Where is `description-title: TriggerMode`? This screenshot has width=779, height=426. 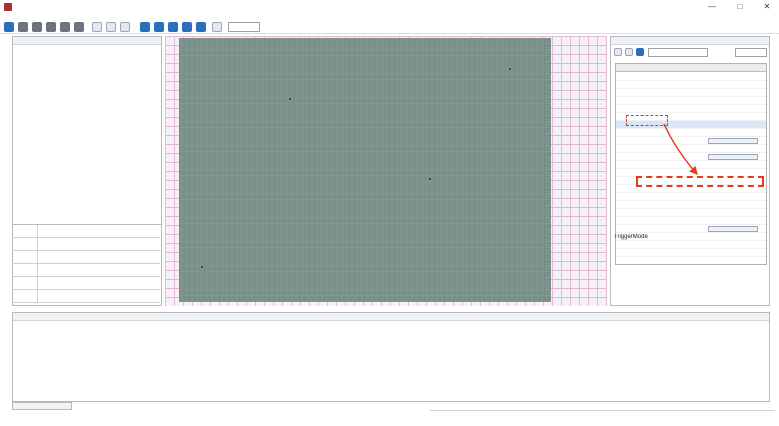
description-title: TriggerMode is located at coordinates (631, 237).